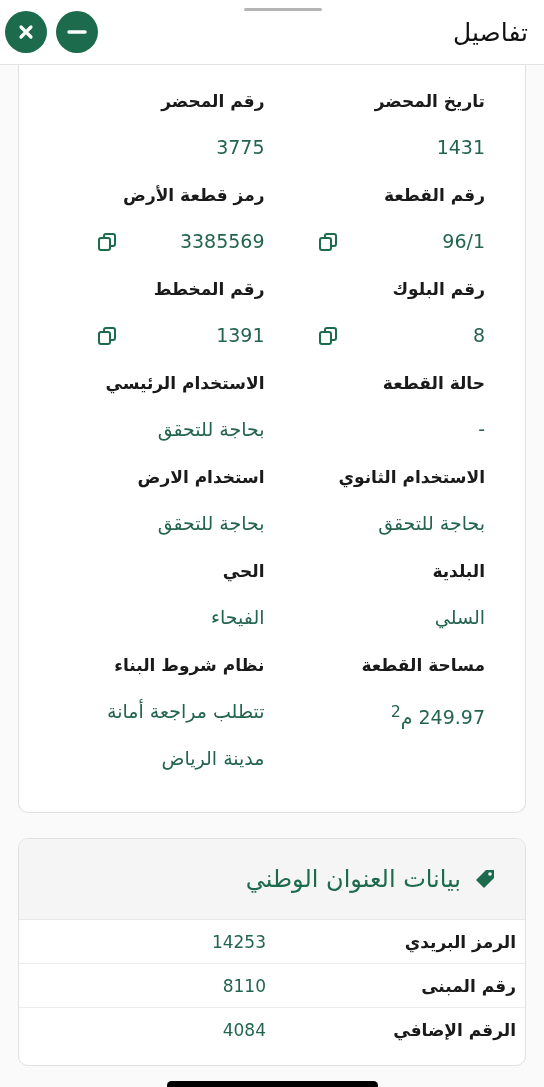  I want to click on field-label: الحي, so click(243, 571).